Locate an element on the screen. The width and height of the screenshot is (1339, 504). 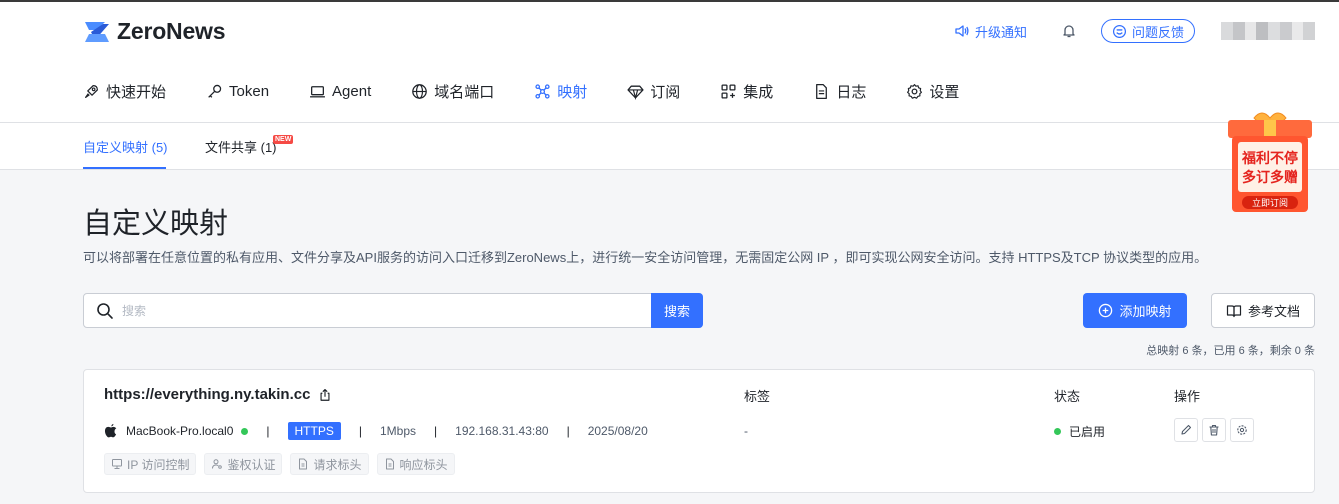
promo-subscribe-button: 立即订阅 is located at coordinates (1270, 203).